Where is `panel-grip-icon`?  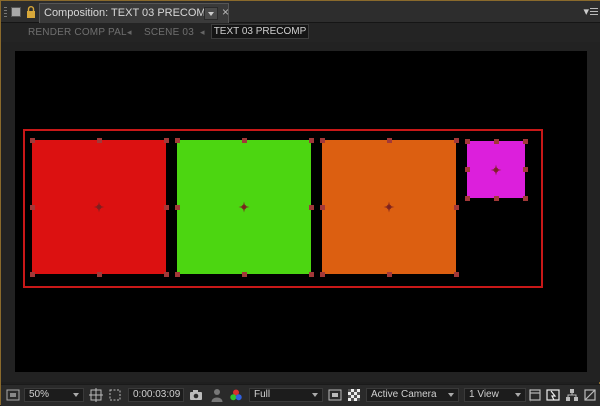 panel-grip-icon is located at coordinates (5, 12).